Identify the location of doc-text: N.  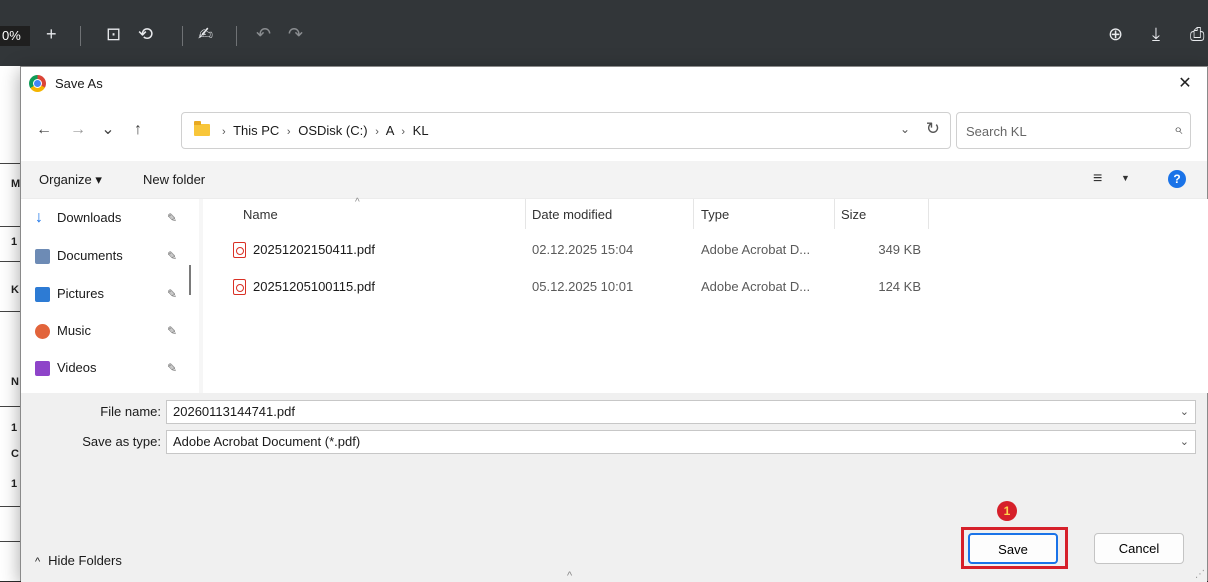
(15, 382).